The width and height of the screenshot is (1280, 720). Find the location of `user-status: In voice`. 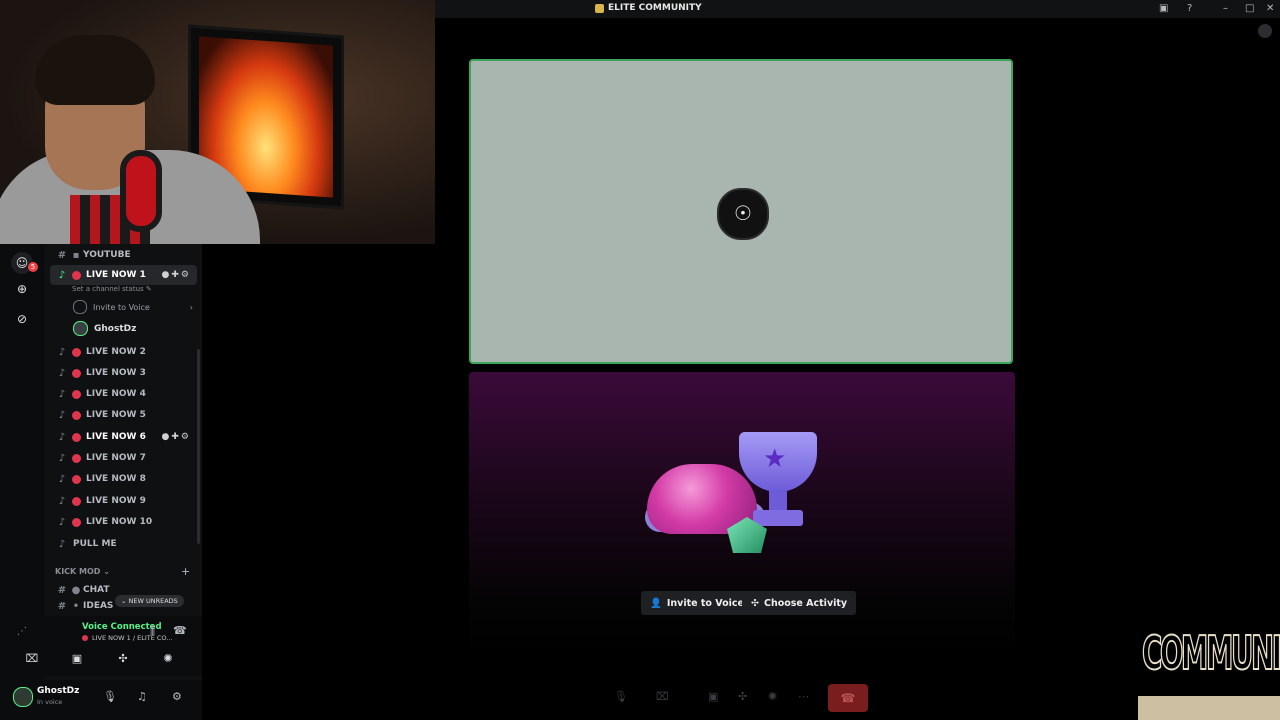

user-status: In voice is located at coordinates (50, 702).